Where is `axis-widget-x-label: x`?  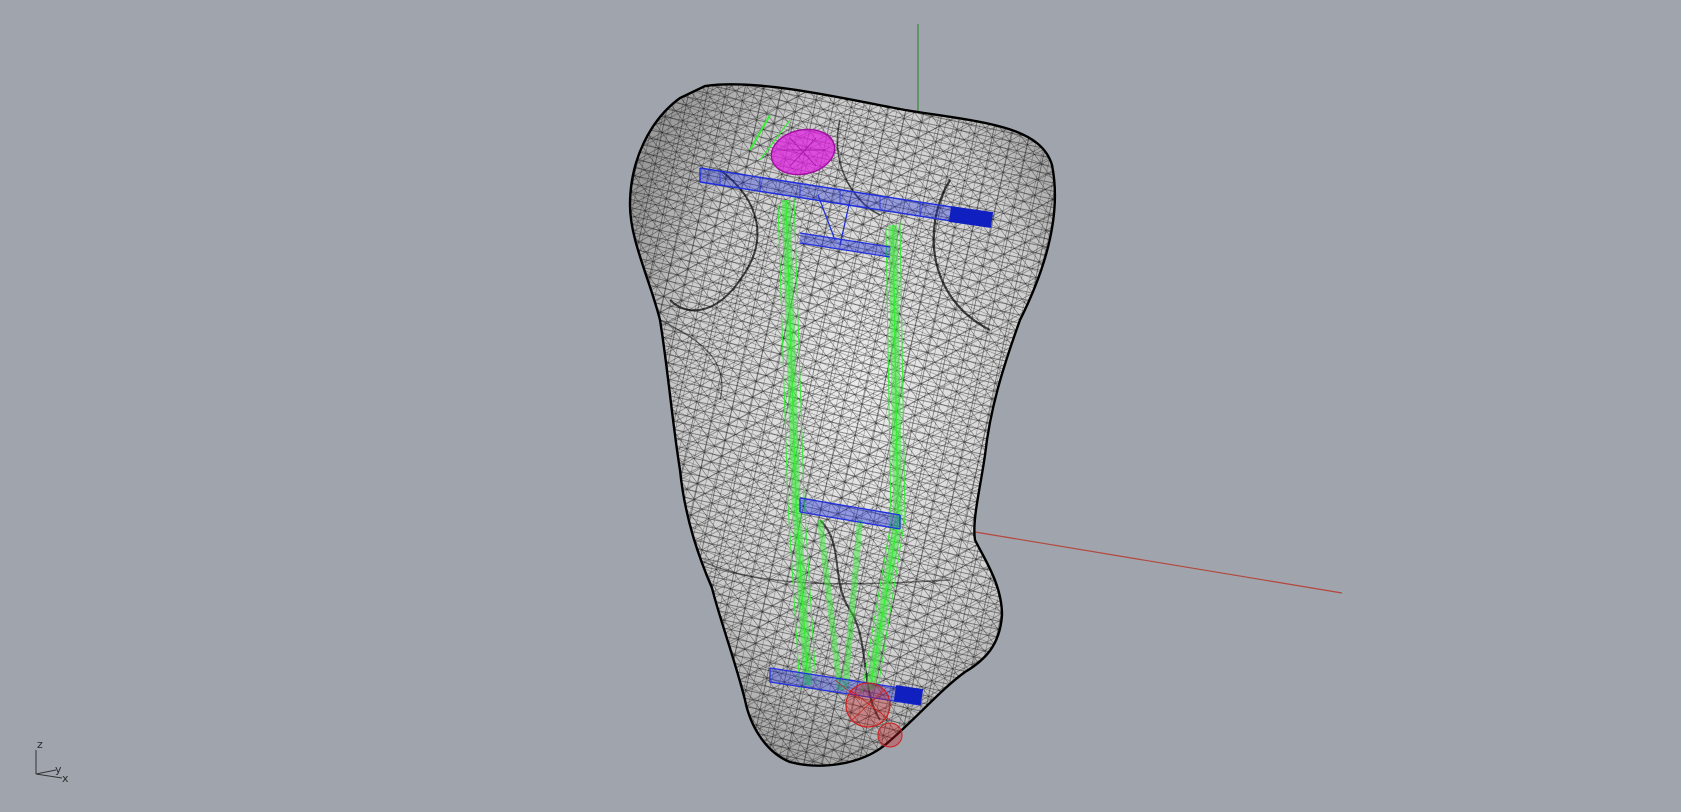
axis-widget-x-label: x is located at coordinates (65, 778).